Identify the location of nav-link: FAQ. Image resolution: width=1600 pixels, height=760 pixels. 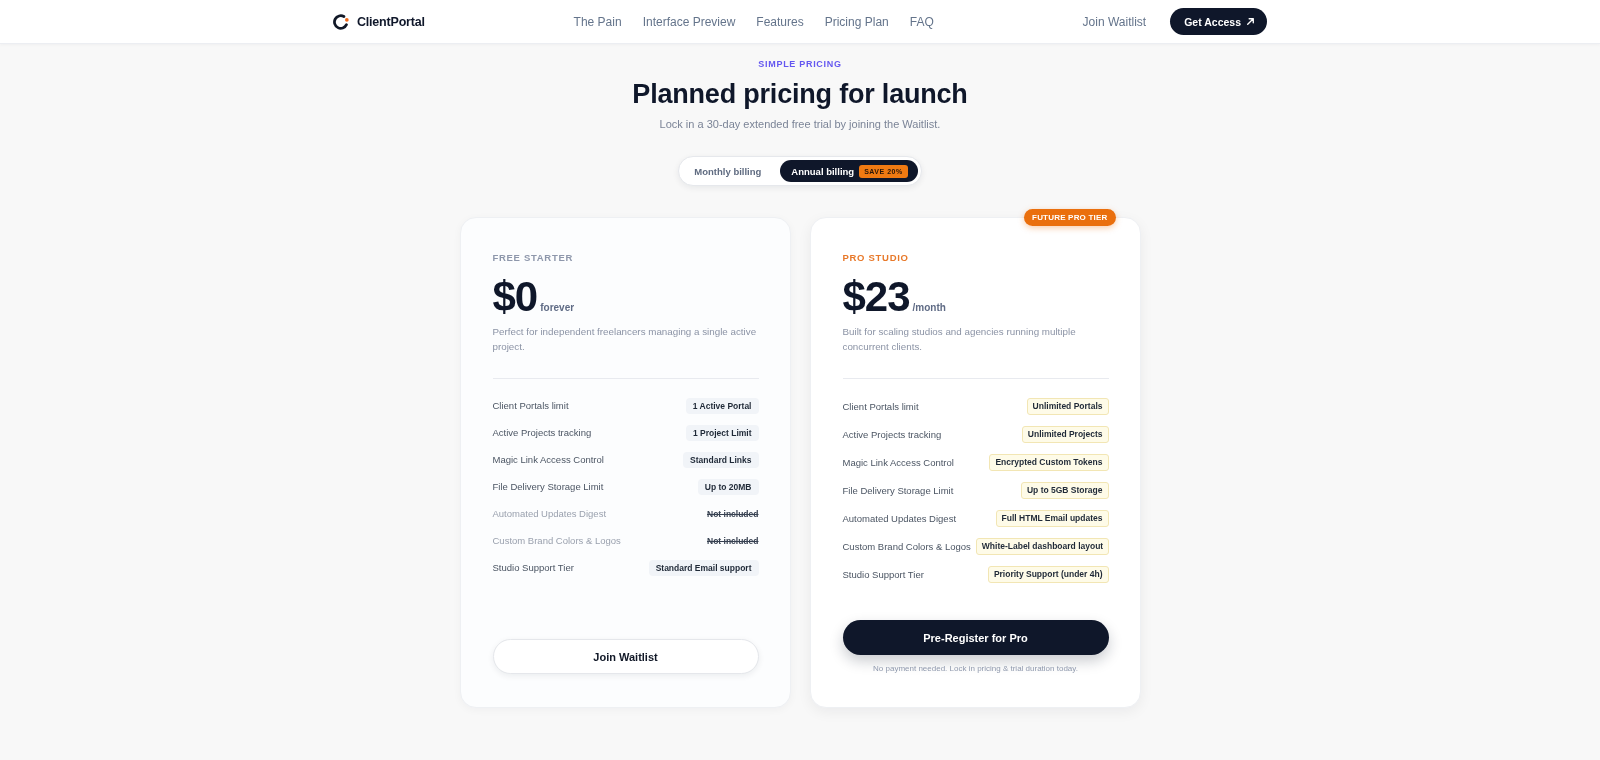
(921, 21).